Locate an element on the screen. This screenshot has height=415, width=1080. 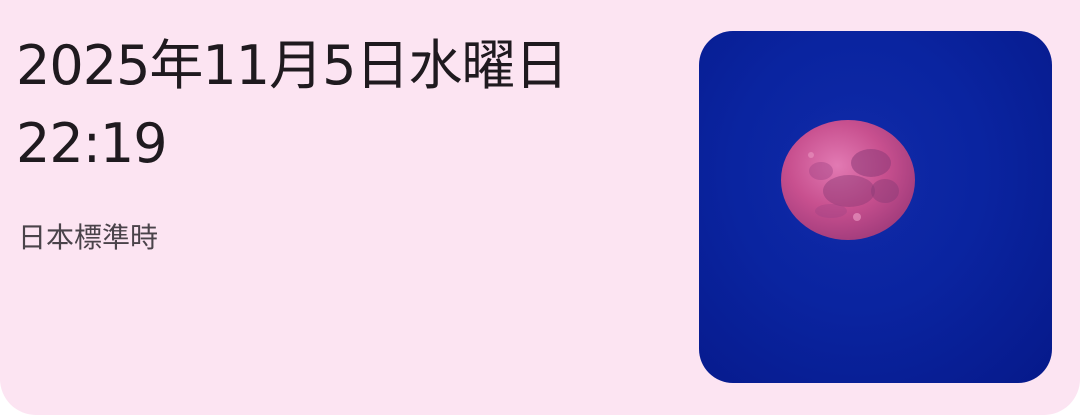
date-text: 2025年11月5日水曜日 is located at coordinates (292, 65).